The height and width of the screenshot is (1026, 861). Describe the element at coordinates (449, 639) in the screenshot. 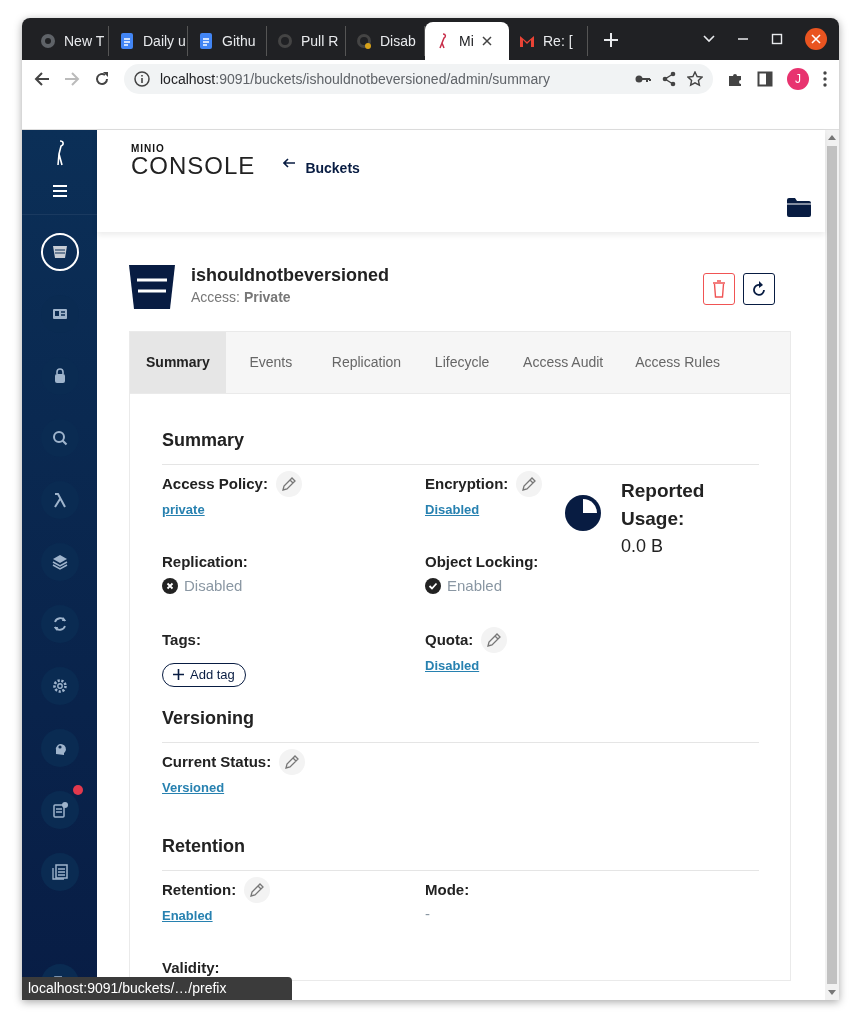

I see `field-label: Quota:` at that location.